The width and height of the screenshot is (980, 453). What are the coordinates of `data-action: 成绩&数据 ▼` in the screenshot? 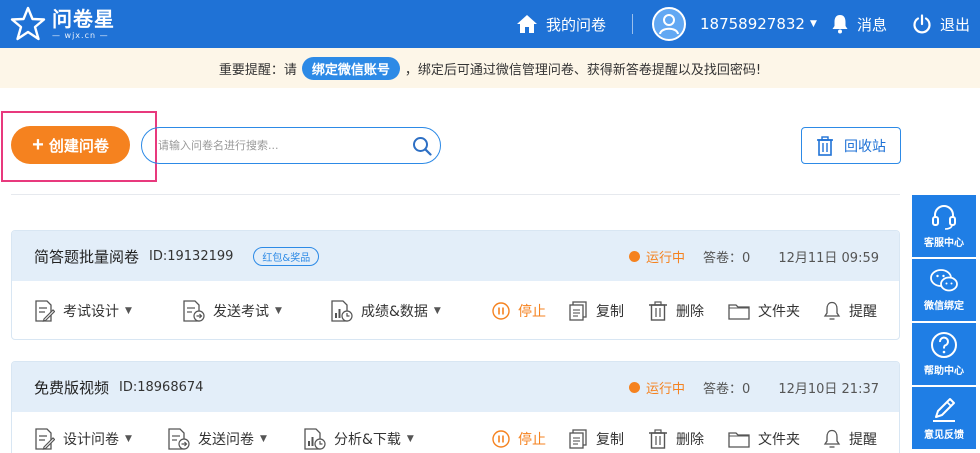 It's located at (385, 310).